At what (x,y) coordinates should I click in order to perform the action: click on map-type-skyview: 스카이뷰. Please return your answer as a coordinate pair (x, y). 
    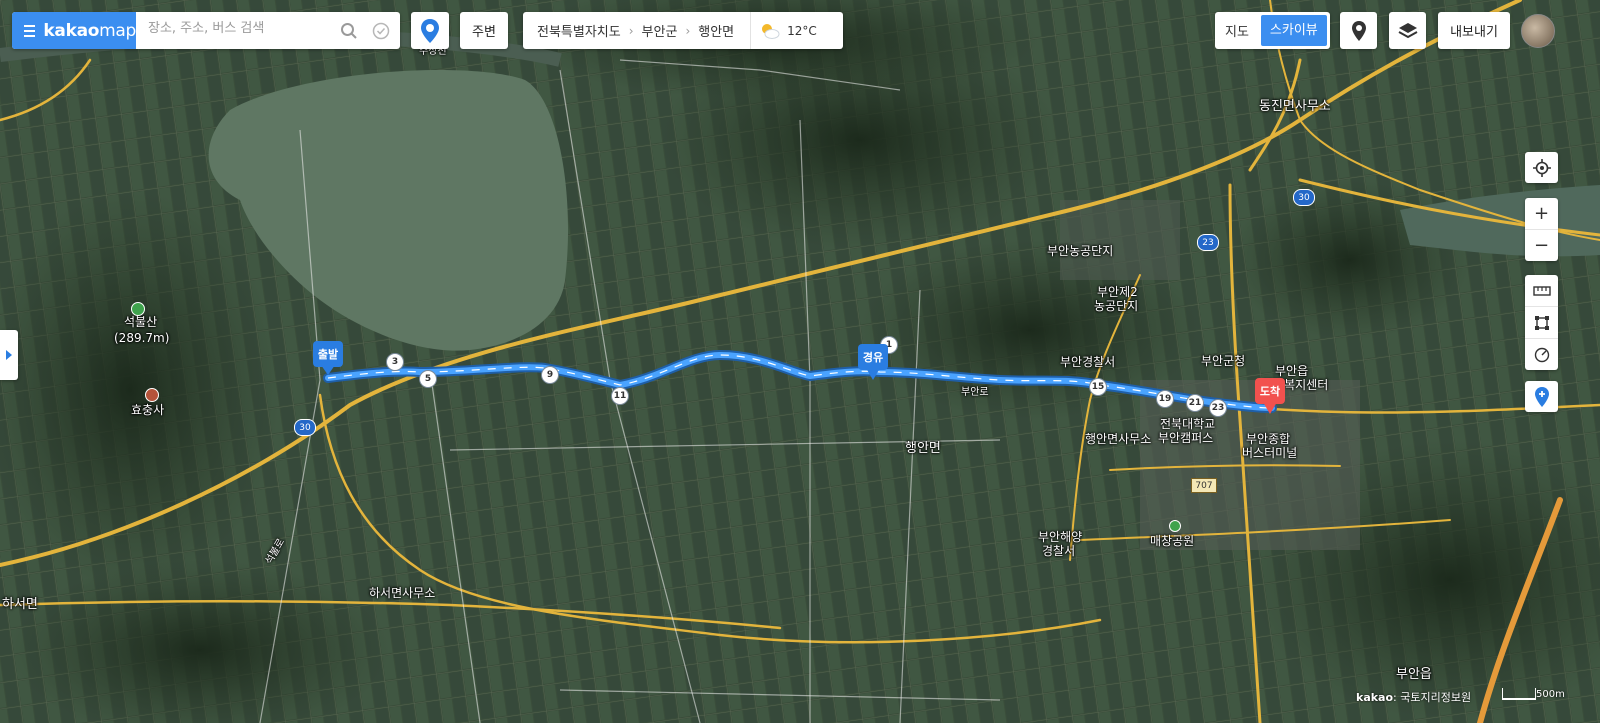
    Looking at the image, I should click on (1293, 30).